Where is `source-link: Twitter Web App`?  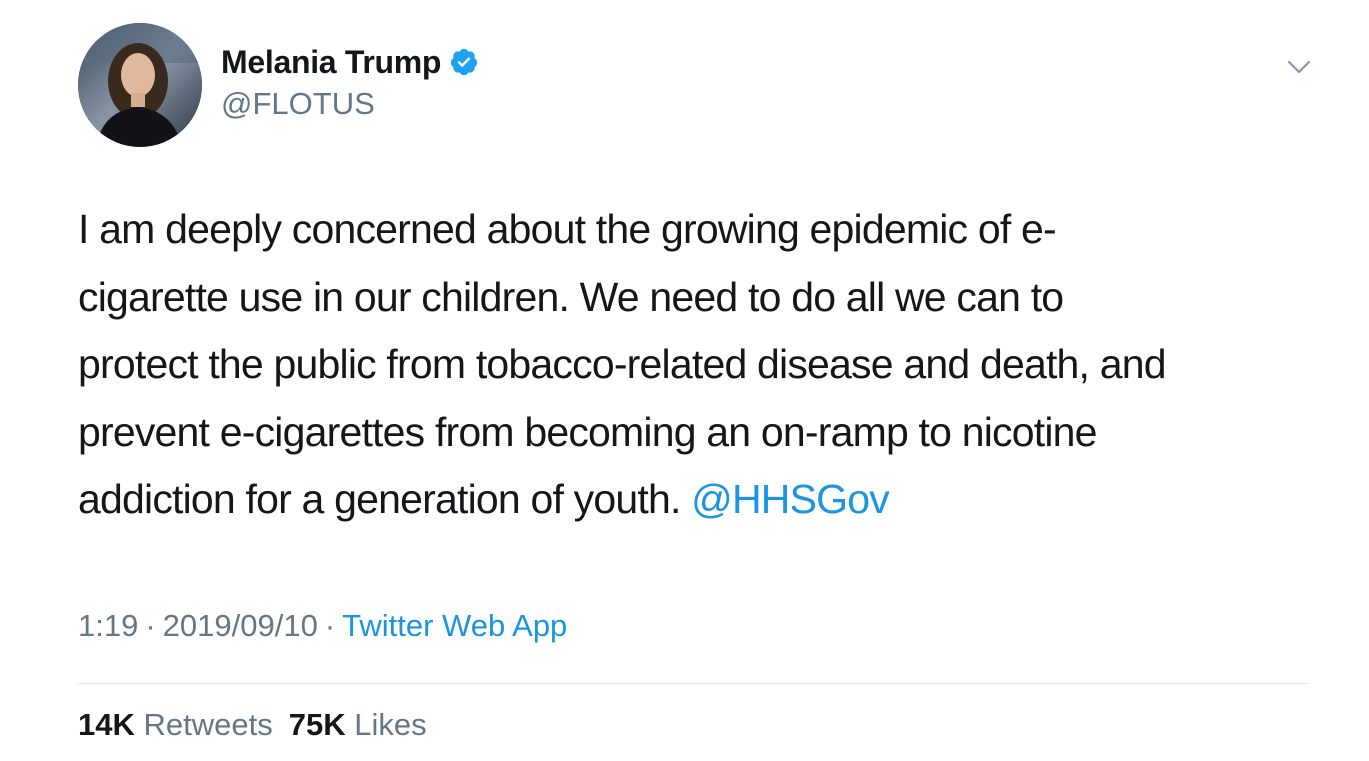 source-link: Twitter Web App is located at coordinates (454, 625).